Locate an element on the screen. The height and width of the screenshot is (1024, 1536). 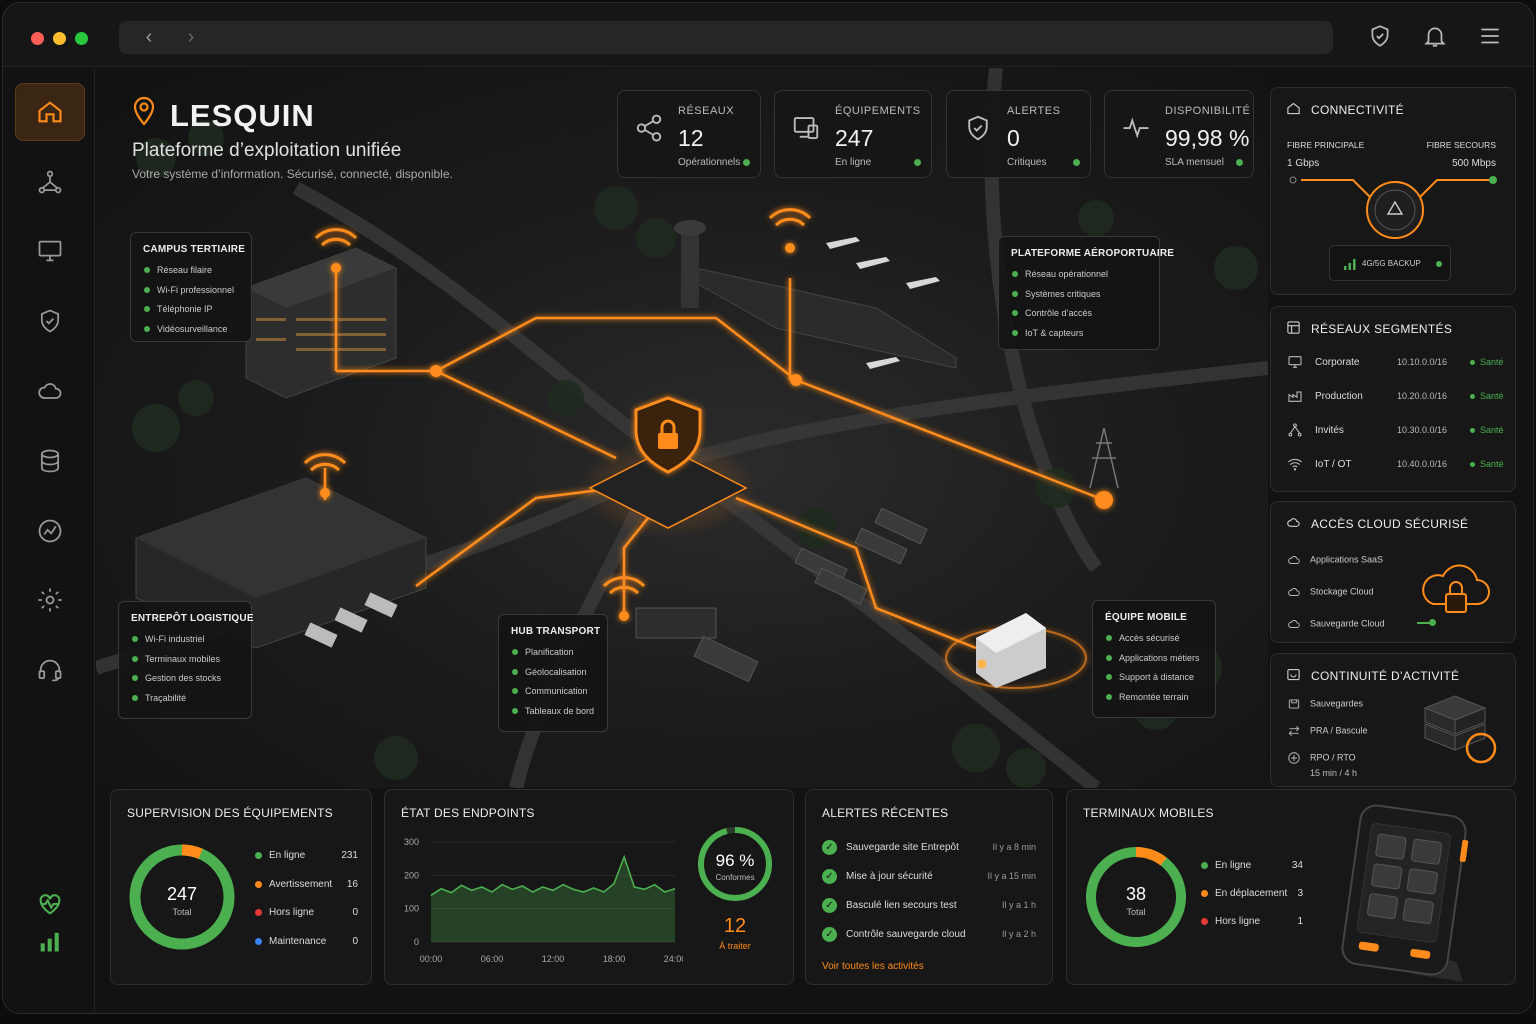
kpi-networks: RÉSEAUX 12 Opérationnels is located at coordinates (689, 134).